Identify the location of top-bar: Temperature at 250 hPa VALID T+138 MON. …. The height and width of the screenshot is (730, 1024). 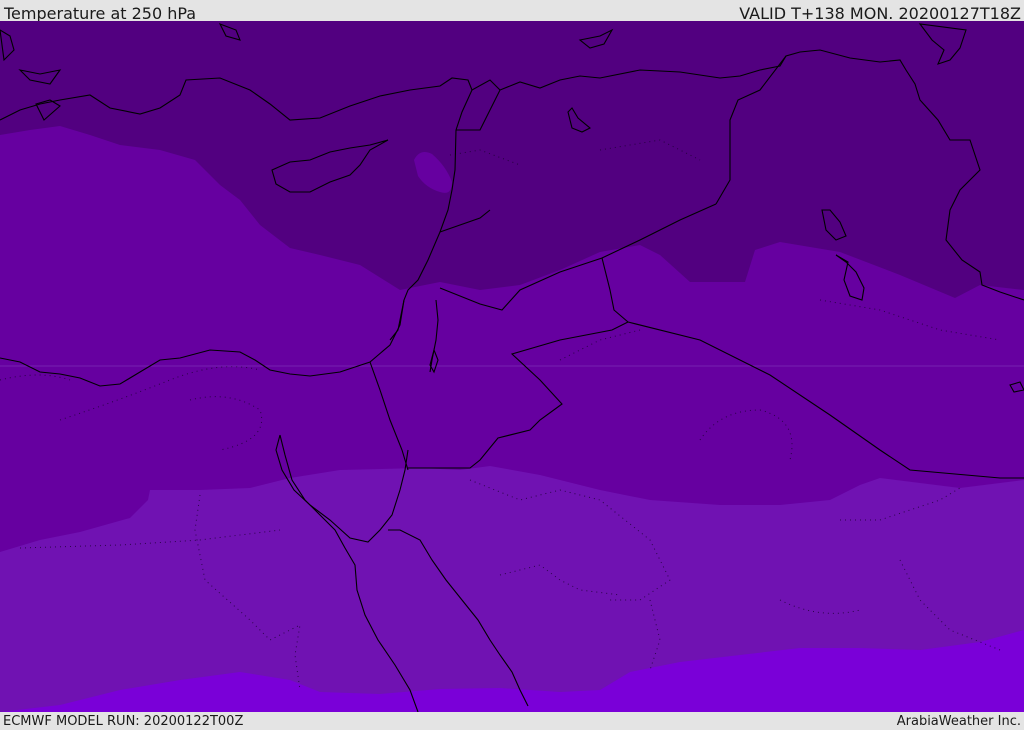
(512, 11).